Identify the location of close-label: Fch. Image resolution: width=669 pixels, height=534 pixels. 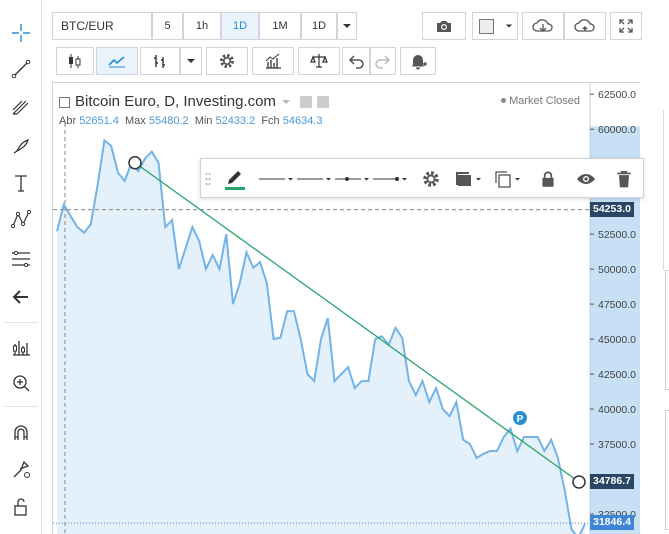
(270, 121).